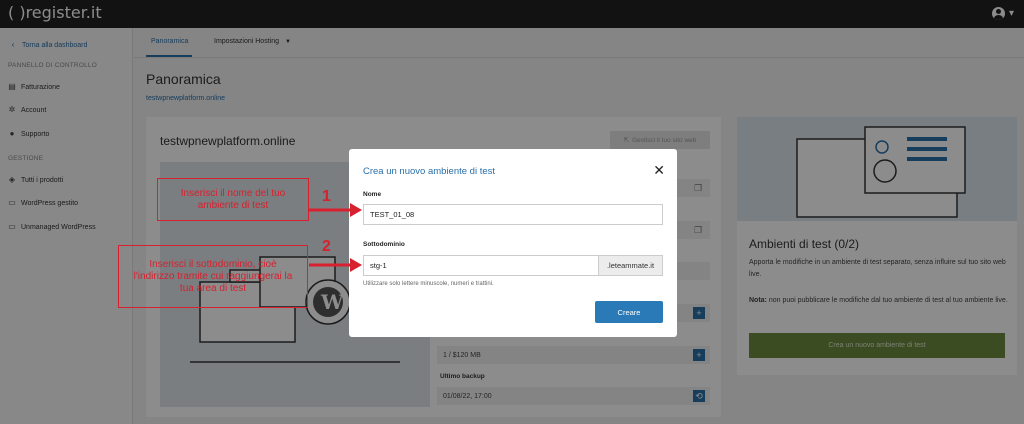 The image size is (1024, 424). What do you see at coordinates (356, 210) in the screenshot?
I see `arrow-1-head` at bounding box center [356, 210].